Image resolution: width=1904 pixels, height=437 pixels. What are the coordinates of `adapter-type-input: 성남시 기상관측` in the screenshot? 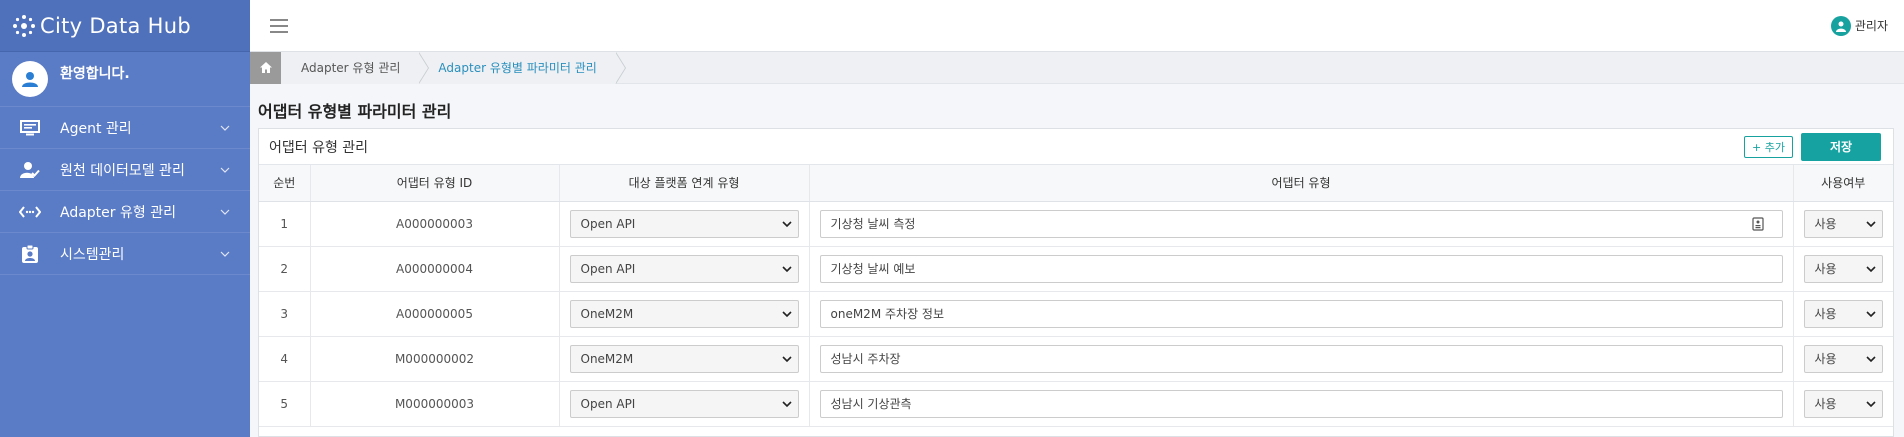 It's located at (1301, 403).